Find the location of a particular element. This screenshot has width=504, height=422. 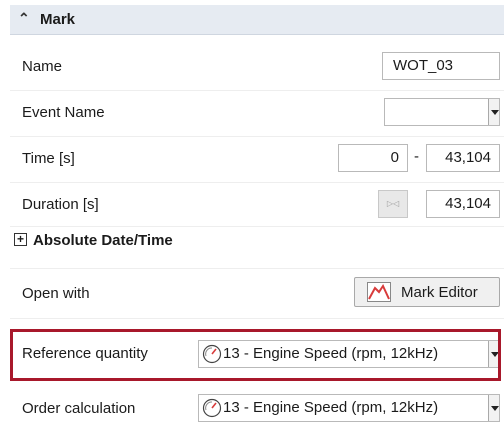

time-end-value: 43,104 is located at coordinates (468, 157).